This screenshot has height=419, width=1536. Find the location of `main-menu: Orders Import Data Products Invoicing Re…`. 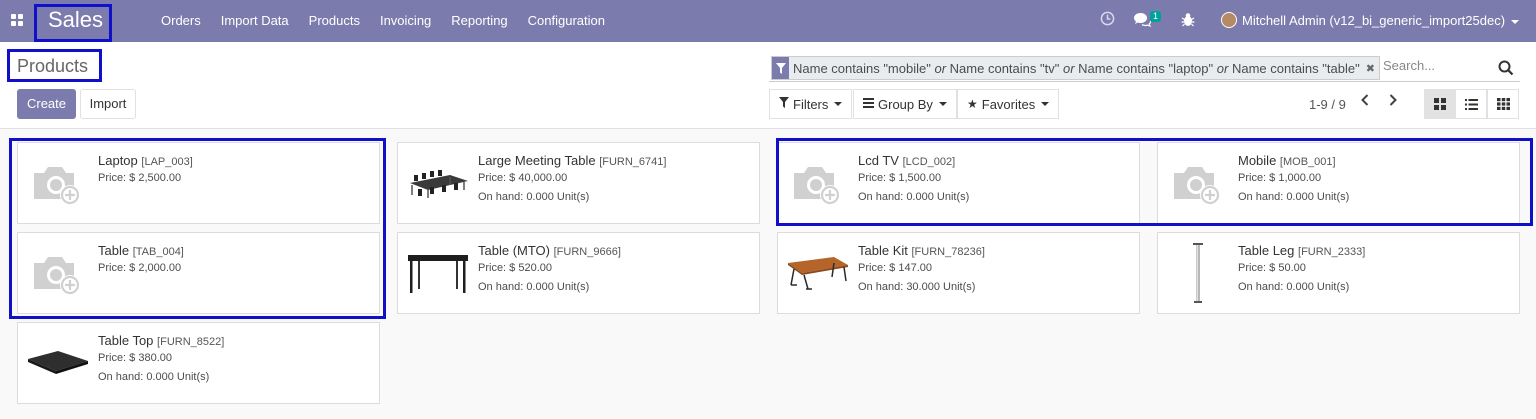

main-menu: Orders Import Data Products Invoicing Re… is located at coordinates (393, 20).